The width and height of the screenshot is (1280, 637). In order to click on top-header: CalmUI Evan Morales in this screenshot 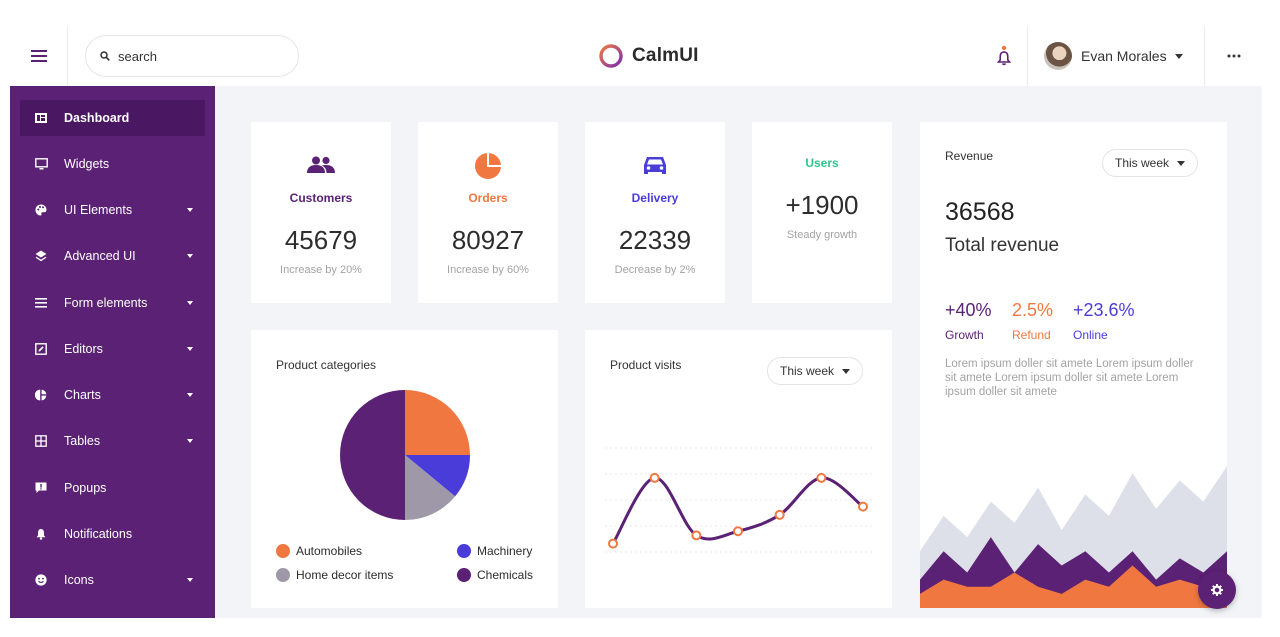, I will do `click(636, 56)`.